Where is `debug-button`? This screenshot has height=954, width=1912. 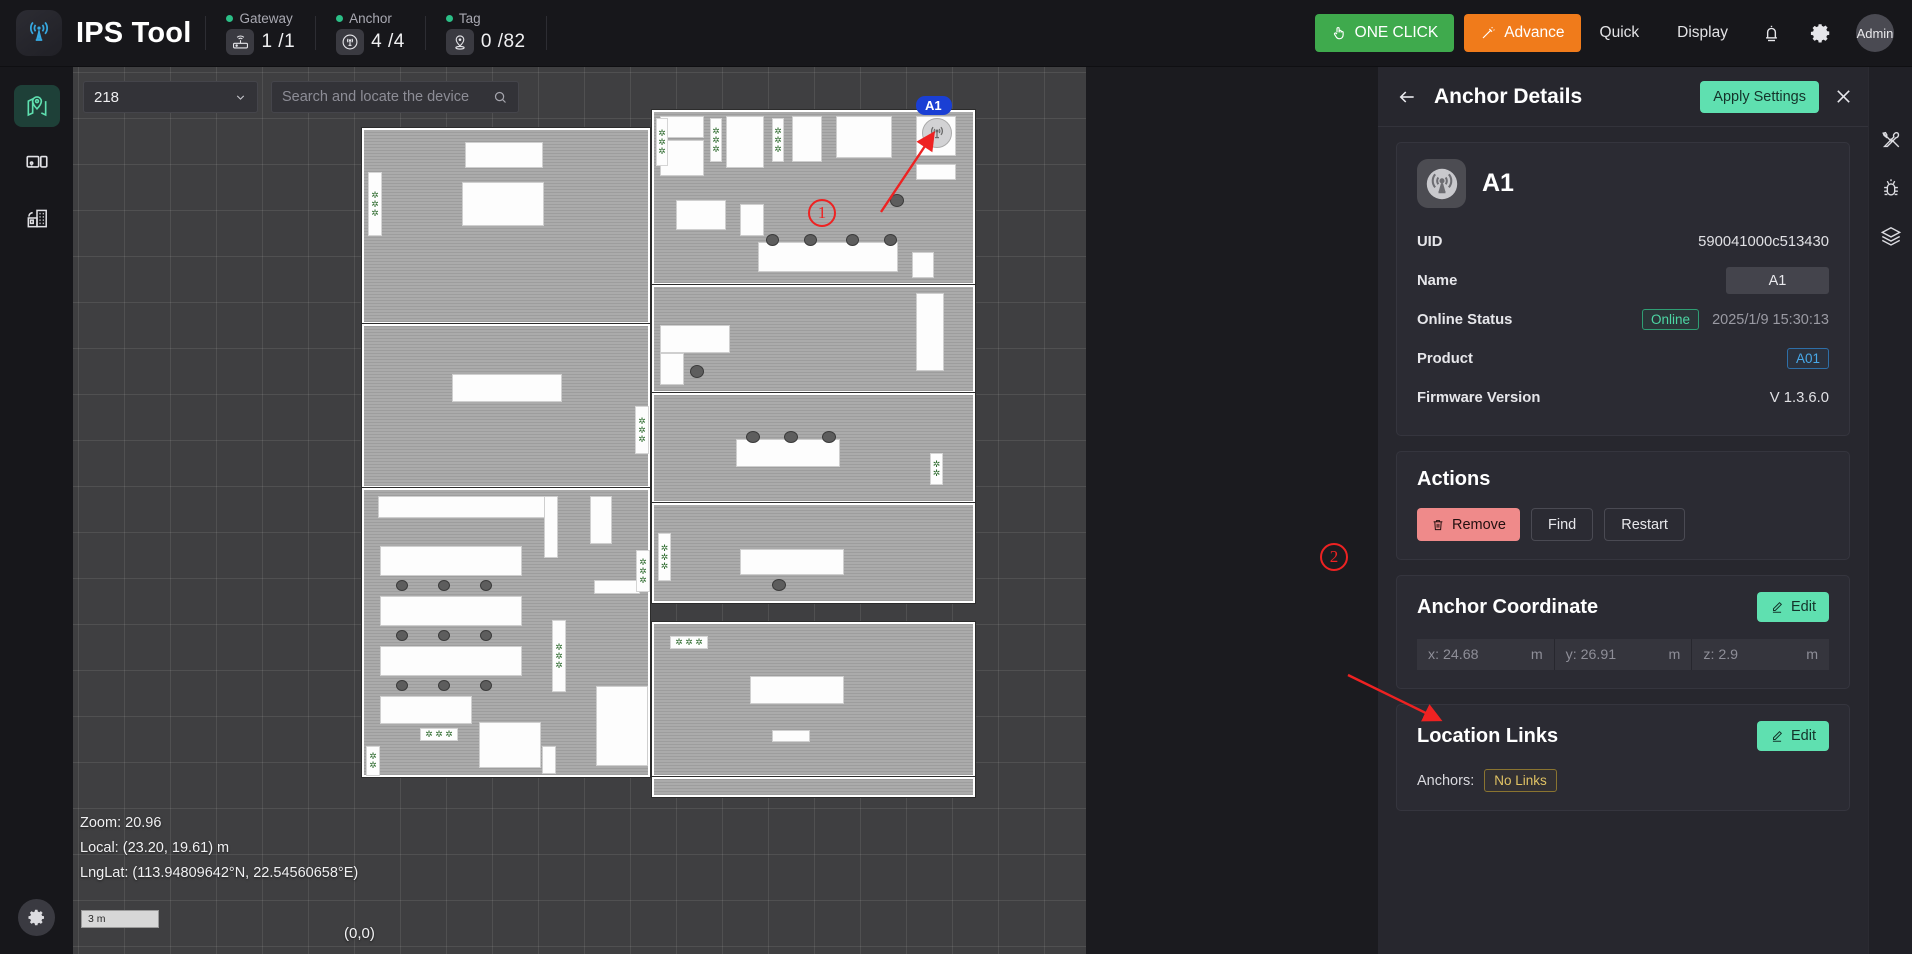
debug-button is located at coordinates (1891, 188).